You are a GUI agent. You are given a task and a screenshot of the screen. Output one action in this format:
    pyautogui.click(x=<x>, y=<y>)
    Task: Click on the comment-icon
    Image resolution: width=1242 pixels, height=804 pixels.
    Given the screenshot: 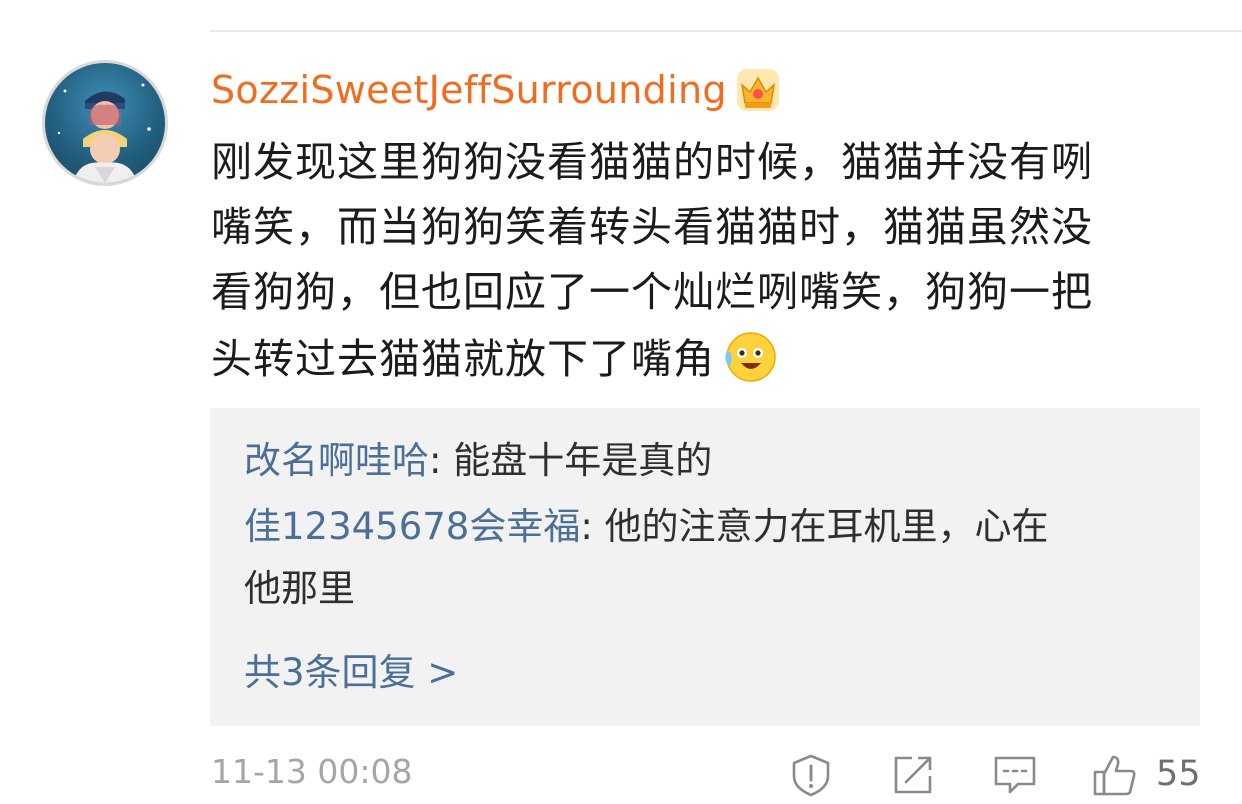 What is the action you would take?
    pyautogui.click(x=1015, y=775)
    